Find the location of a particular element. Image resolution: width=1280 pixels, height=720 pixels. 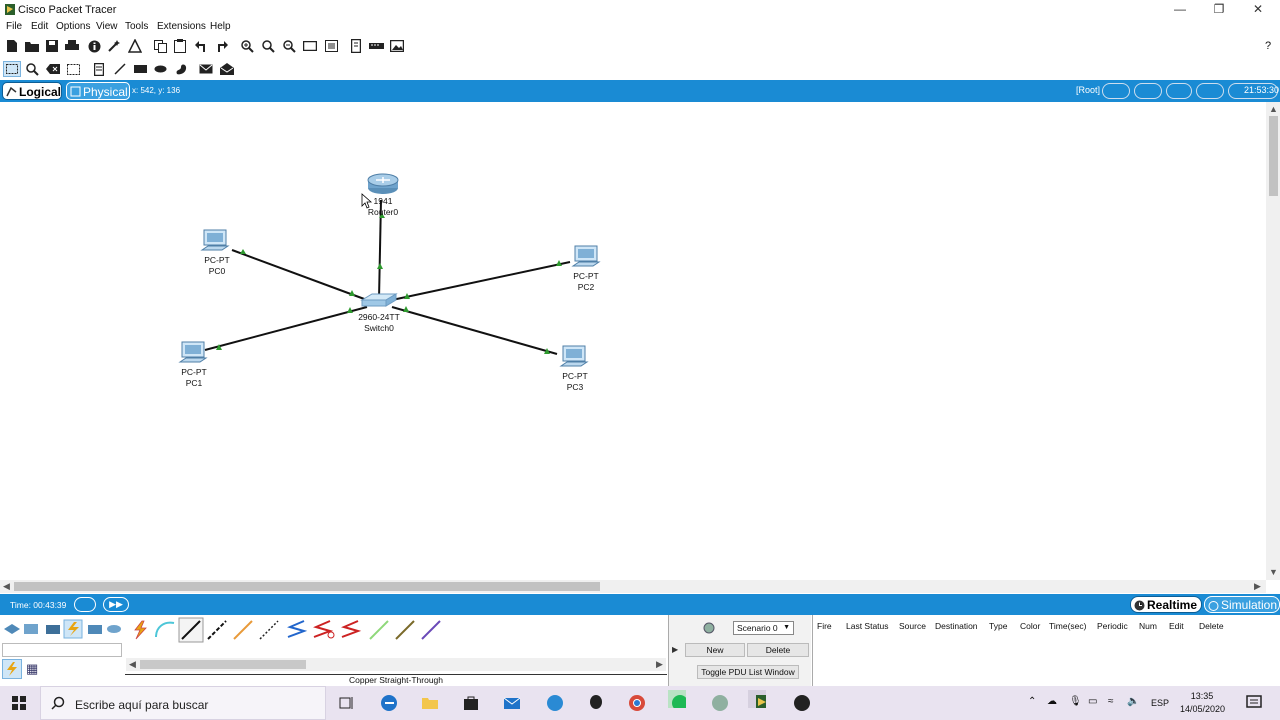

link-pc2-switch0 is located at coordinates (481, 281).